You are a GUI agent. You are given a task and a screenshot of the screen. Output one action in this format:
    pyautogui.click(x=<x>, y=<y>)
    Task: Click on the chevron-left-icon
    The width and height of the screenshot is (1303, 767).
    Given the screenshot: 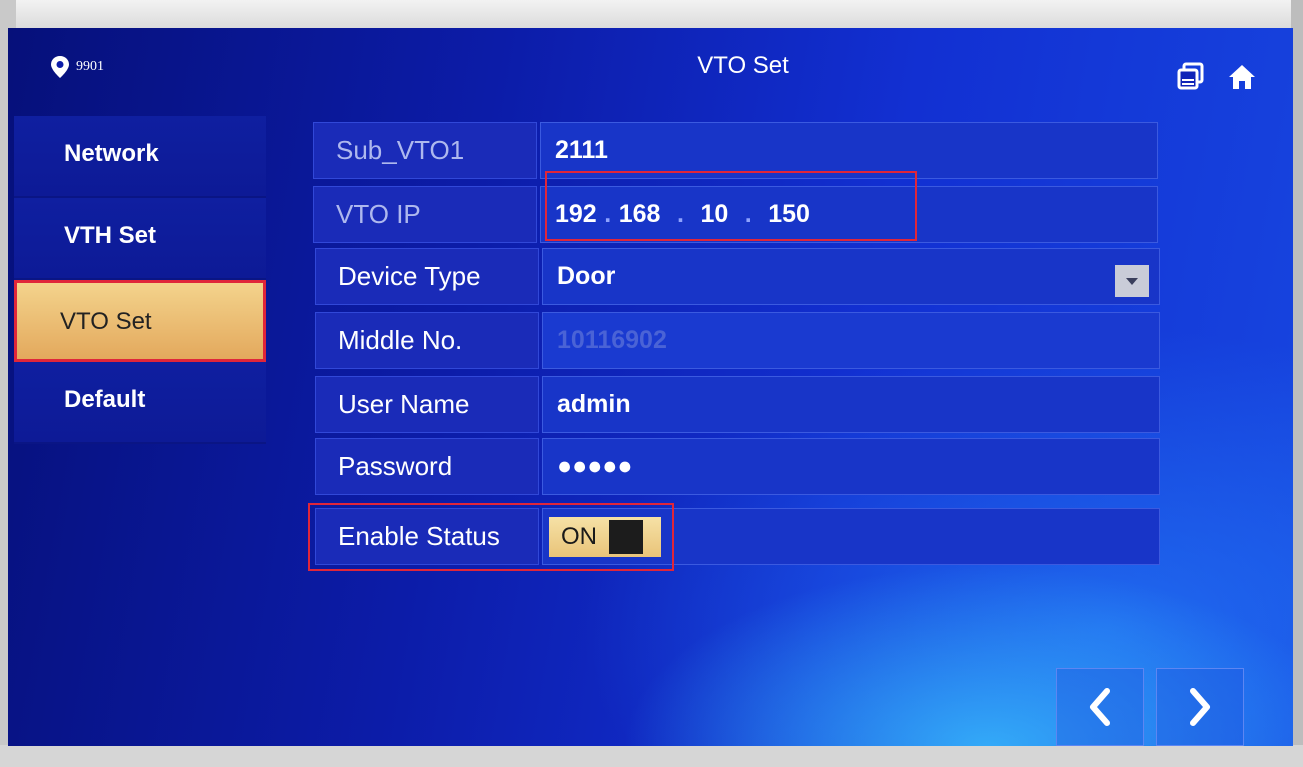 What is the action you would take?
    pyautogui.click(x=1100, y=707)
    